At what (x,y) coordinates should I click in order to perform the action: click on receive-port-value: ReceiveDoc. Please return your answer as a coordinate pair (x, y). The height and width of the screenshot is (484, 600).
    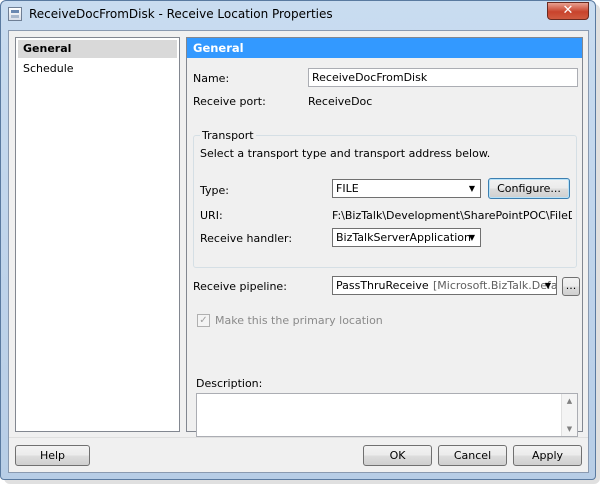
    Looking at the image, I should click on (340, 101).